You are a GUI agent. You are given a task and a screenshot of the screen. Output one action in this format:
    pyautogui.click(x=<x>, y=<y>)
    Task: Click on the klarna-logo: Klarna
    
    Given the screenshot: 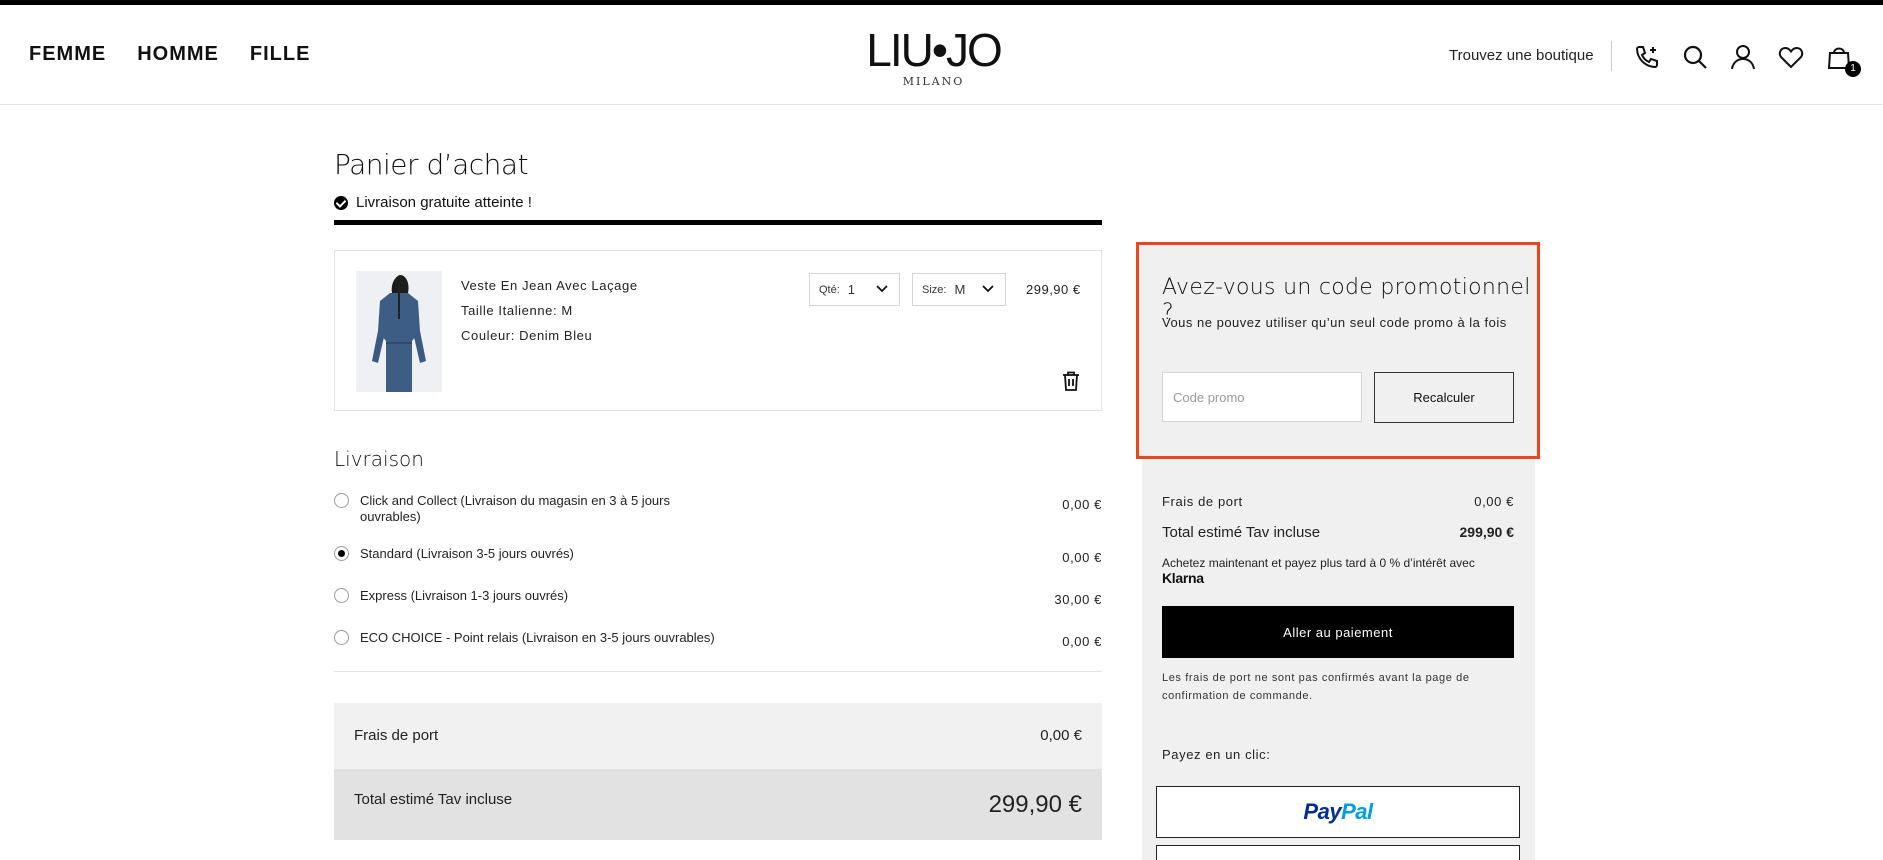 What is the action you would take?
    pyautogui.click(x=1183, y=578)
    